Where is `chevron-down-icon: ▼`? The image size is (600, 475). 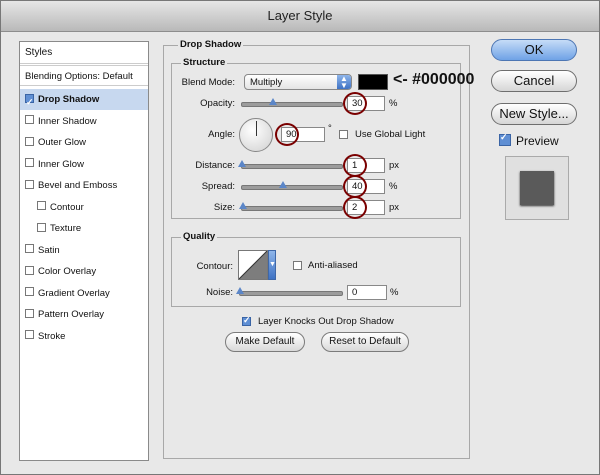
chevron-down-icon: ▼ is located at coordinates (272, 264).